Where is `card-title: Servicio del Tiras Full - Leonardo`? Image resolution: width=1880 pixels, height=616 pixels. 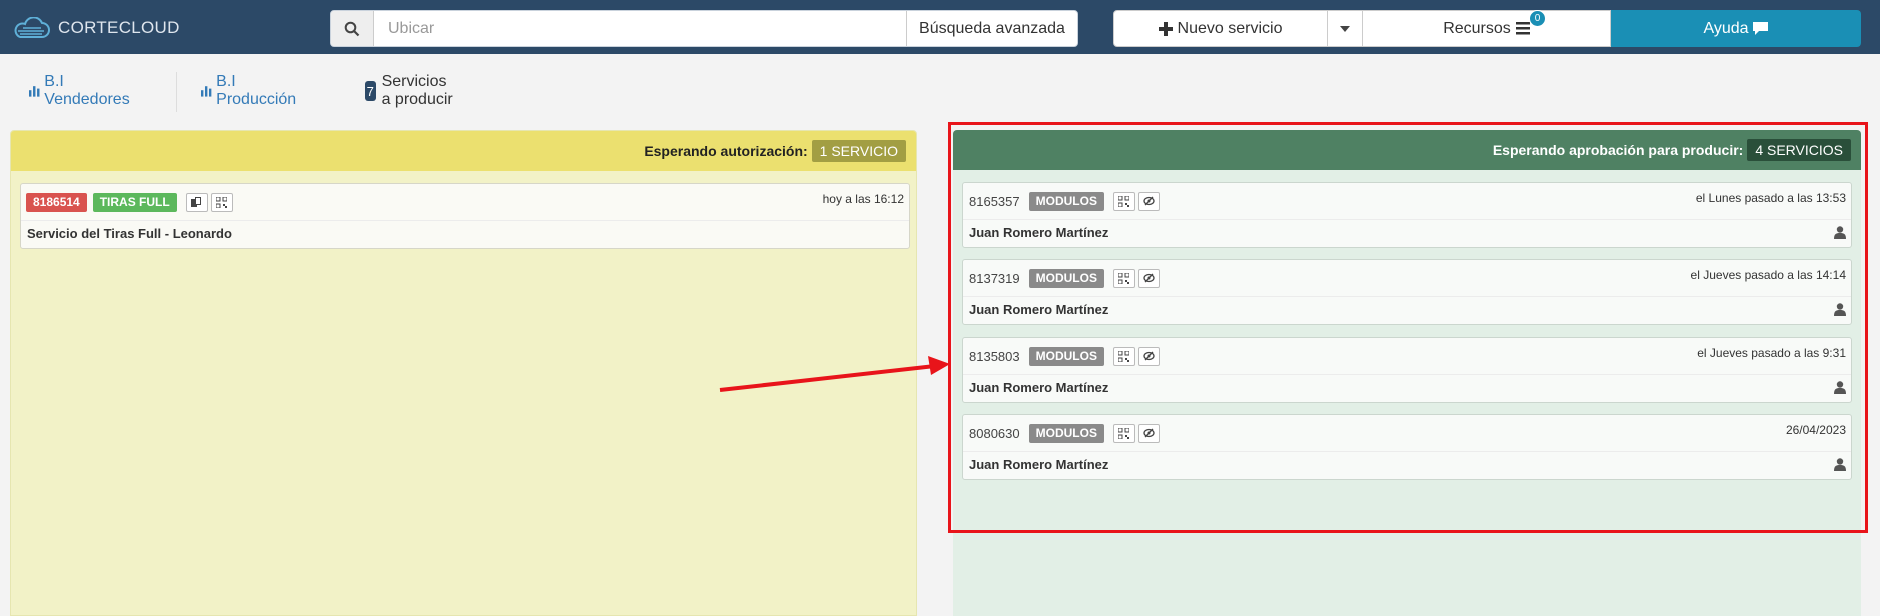
card-title: Servicio del Tiras Full - Leonardo is located at coordinates (129, 233).